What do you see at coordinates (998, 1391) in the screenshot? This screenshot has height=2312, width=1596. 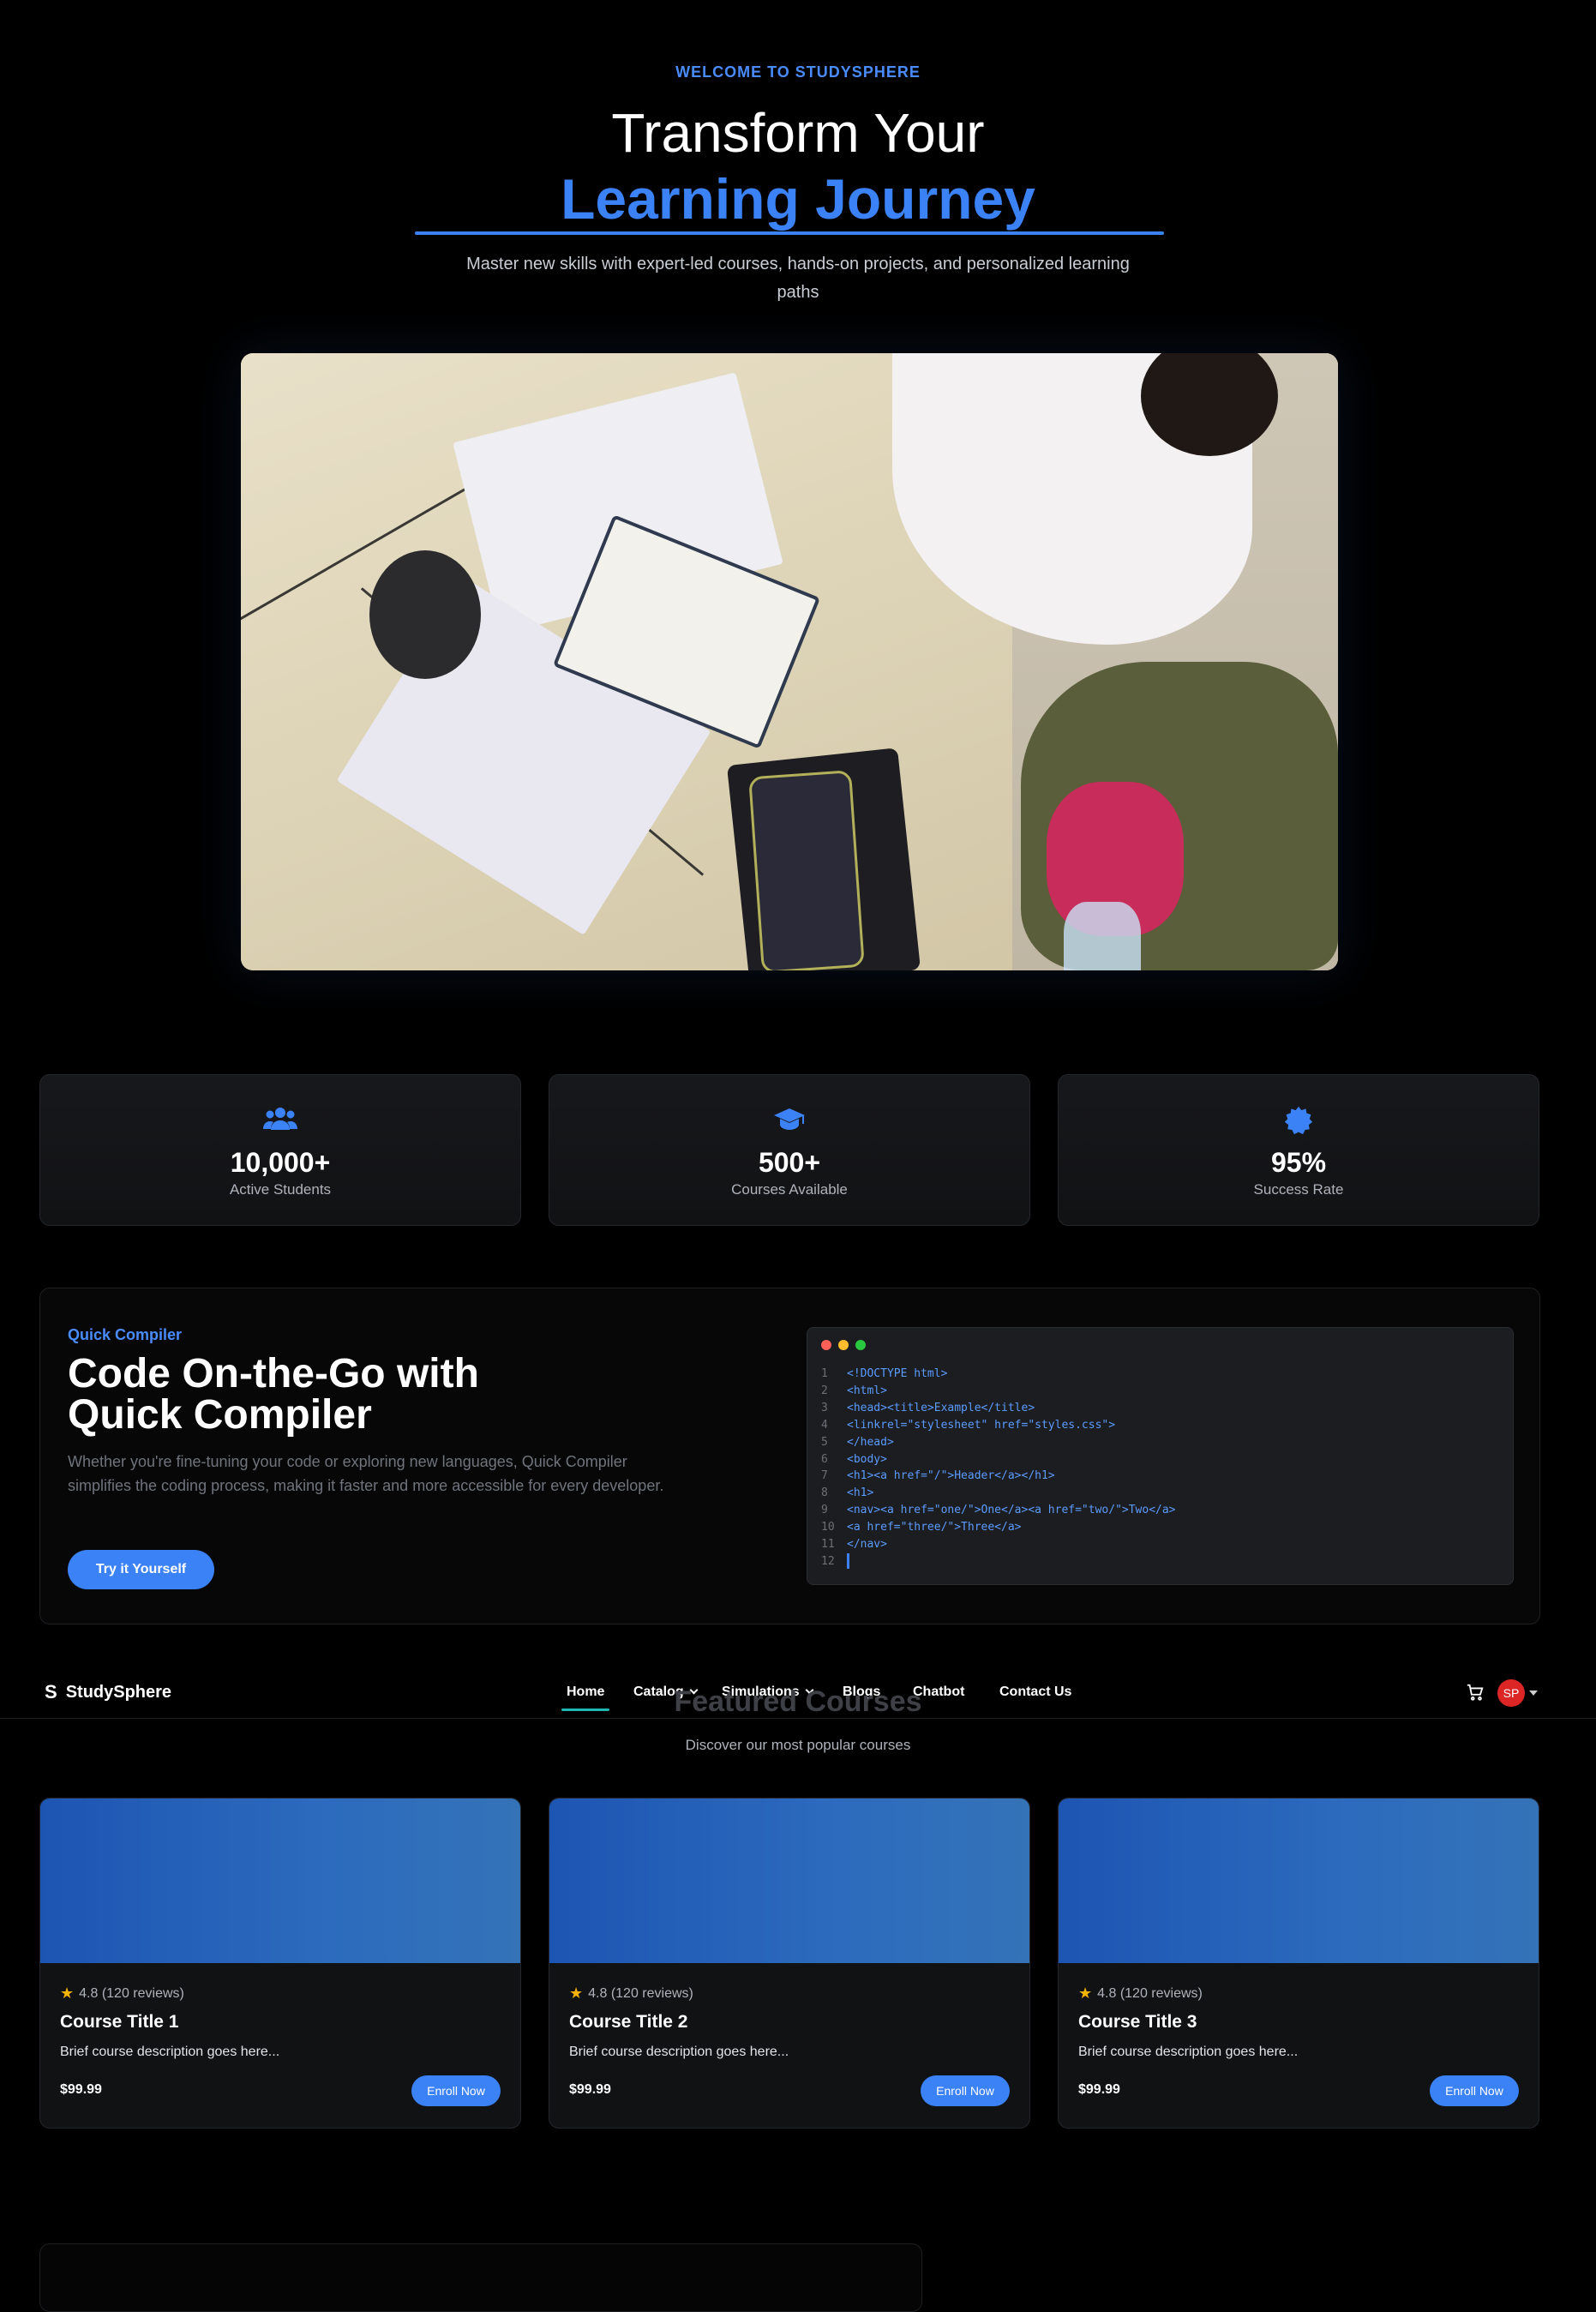 I see `code-line: 2 <html>` at bounding box center [998, 1391].